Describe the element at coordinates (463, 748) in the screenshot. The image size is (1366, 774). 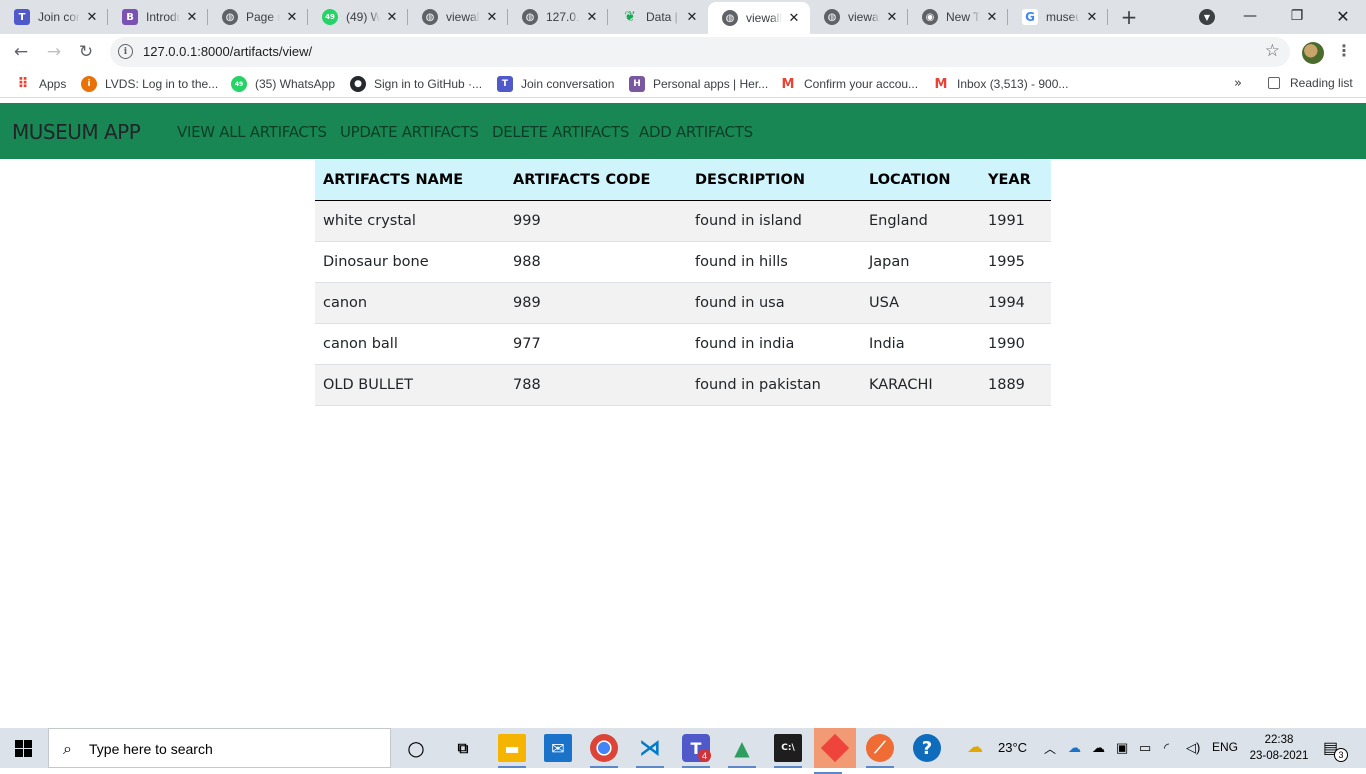
I see `task-view-icon: ⧉` at that location.